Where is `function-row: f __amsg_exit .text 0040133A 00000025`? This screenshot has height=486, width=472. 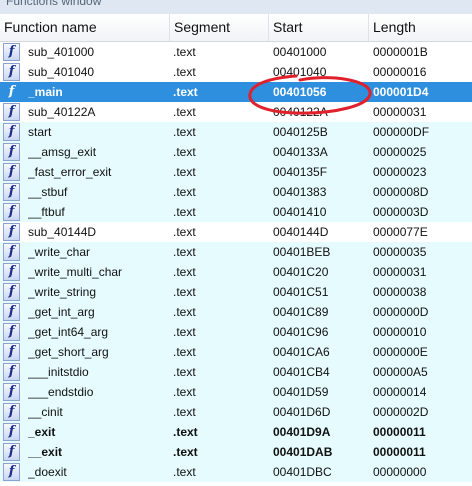
function-row: f __amsg_exit .text 0040133A 00000025 is located at coordinates (236, 152).